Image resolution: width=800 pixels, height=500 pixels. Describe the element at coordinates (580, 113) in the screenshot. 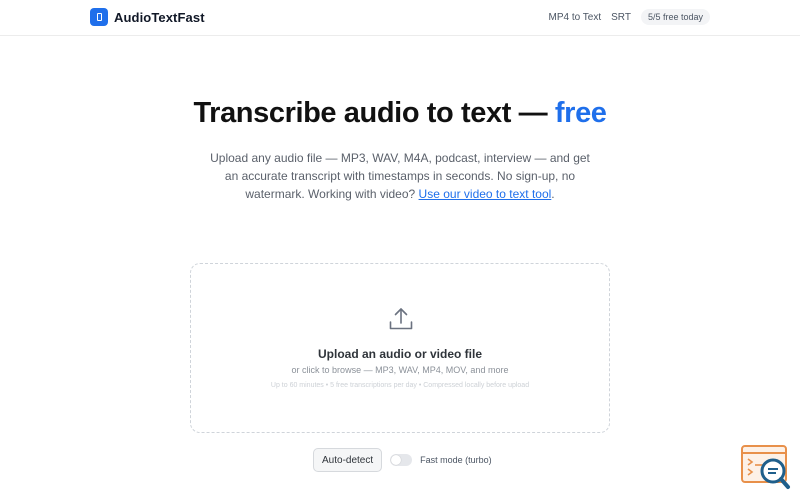

I see `title-accent: free` at that location.